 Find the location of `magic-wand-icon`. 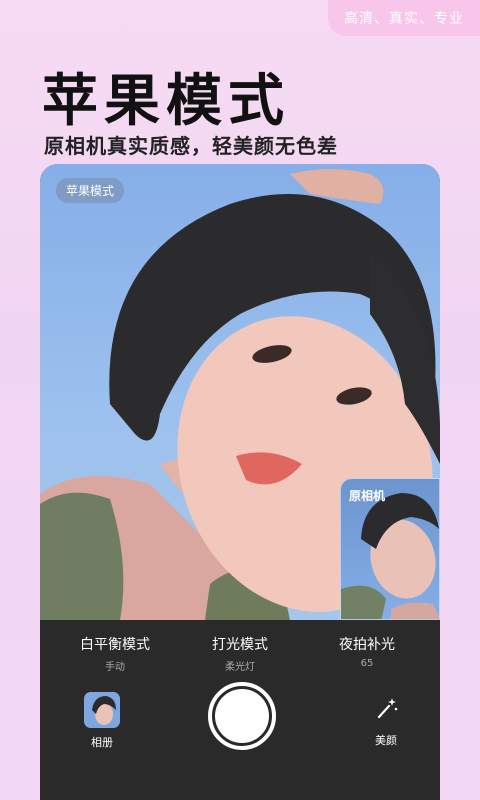

magic-wand-icon is located at coordinates (387, 708).